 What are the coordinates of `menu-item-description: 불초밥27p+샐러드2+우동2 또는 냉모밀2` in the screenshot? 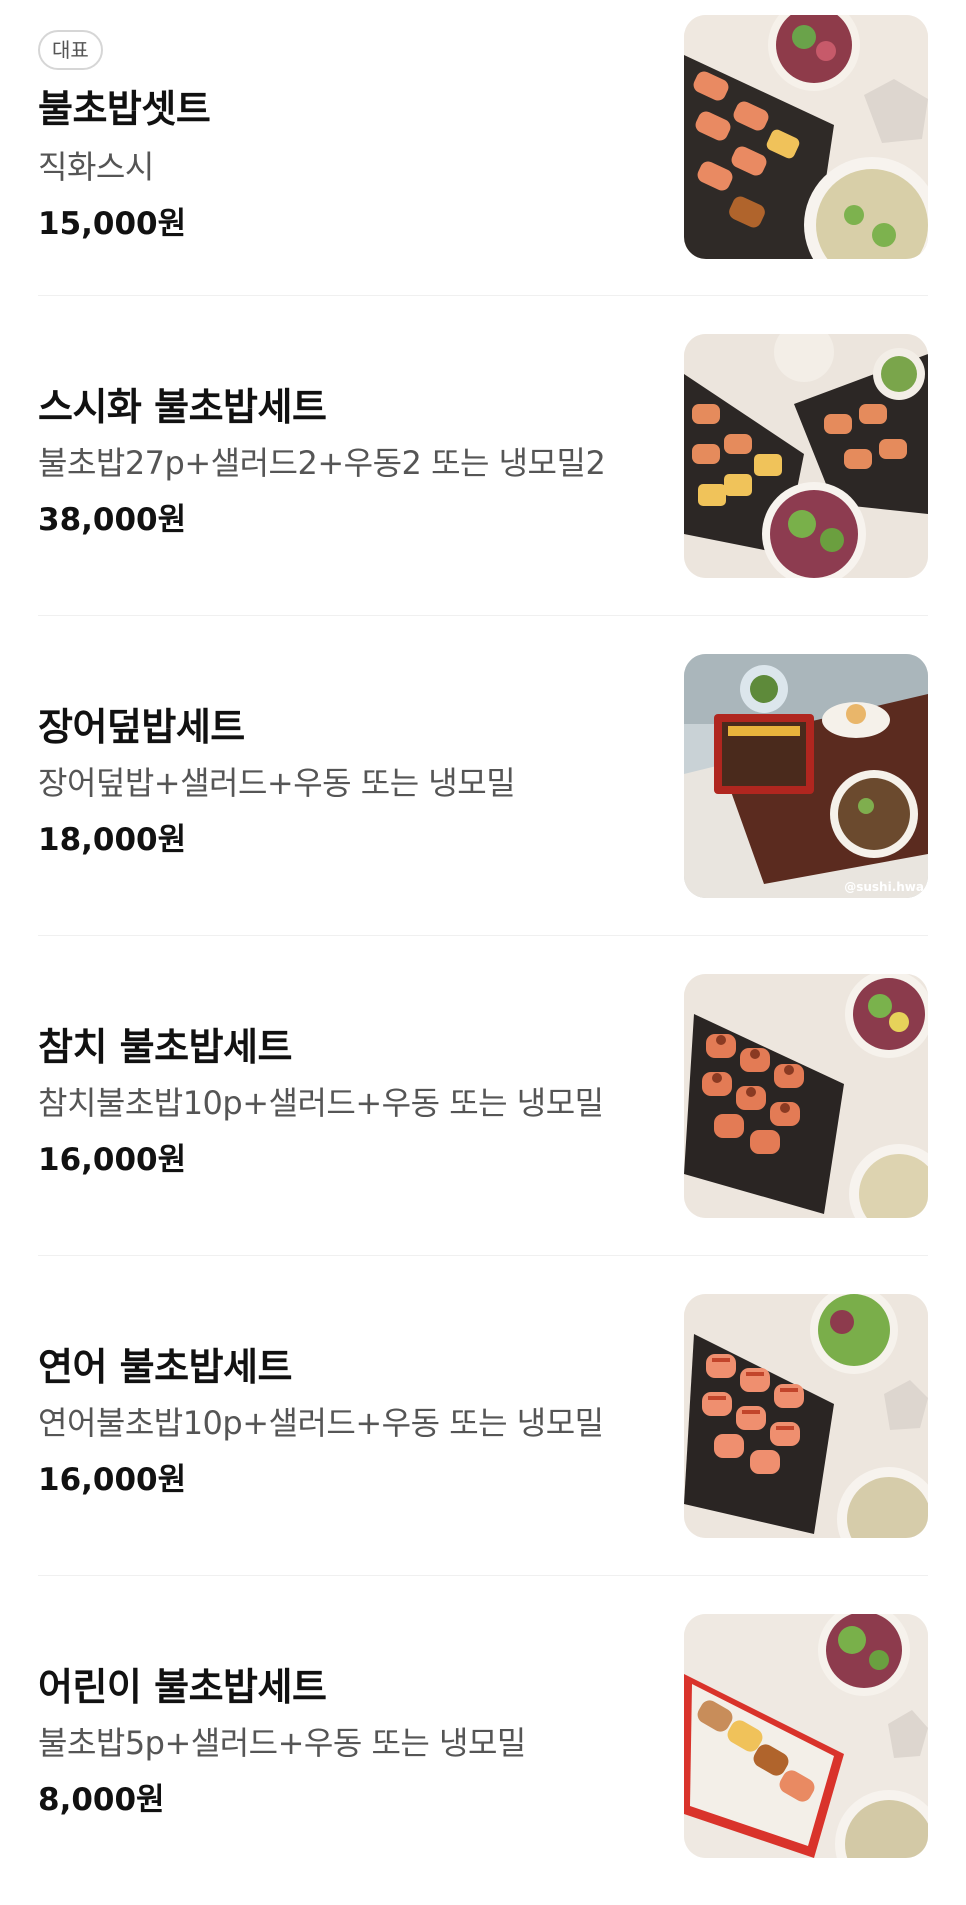 It's located at (322, 463).